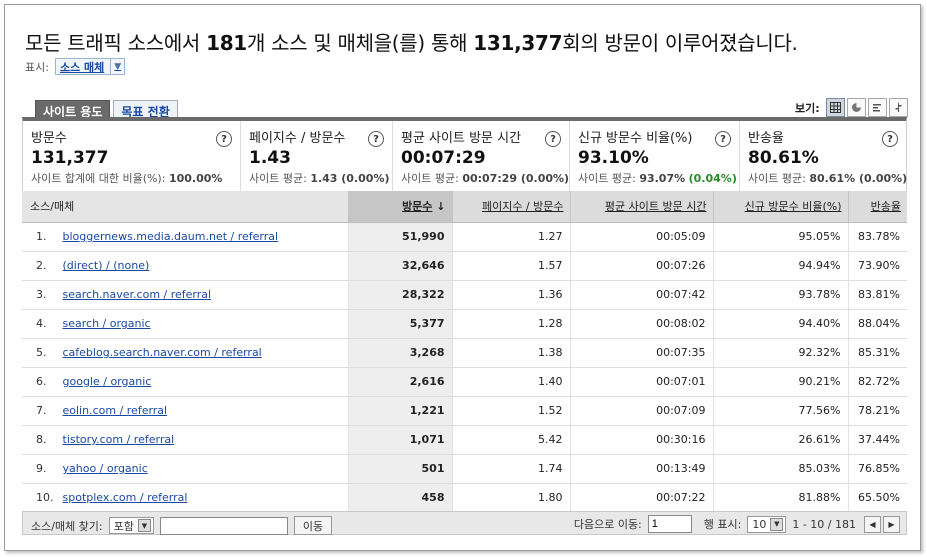 This screenshot has height=557, width=927. Describe the element at coordinates (204, 382) in the screenshot. I see `source-cell: google / organic` at that location.